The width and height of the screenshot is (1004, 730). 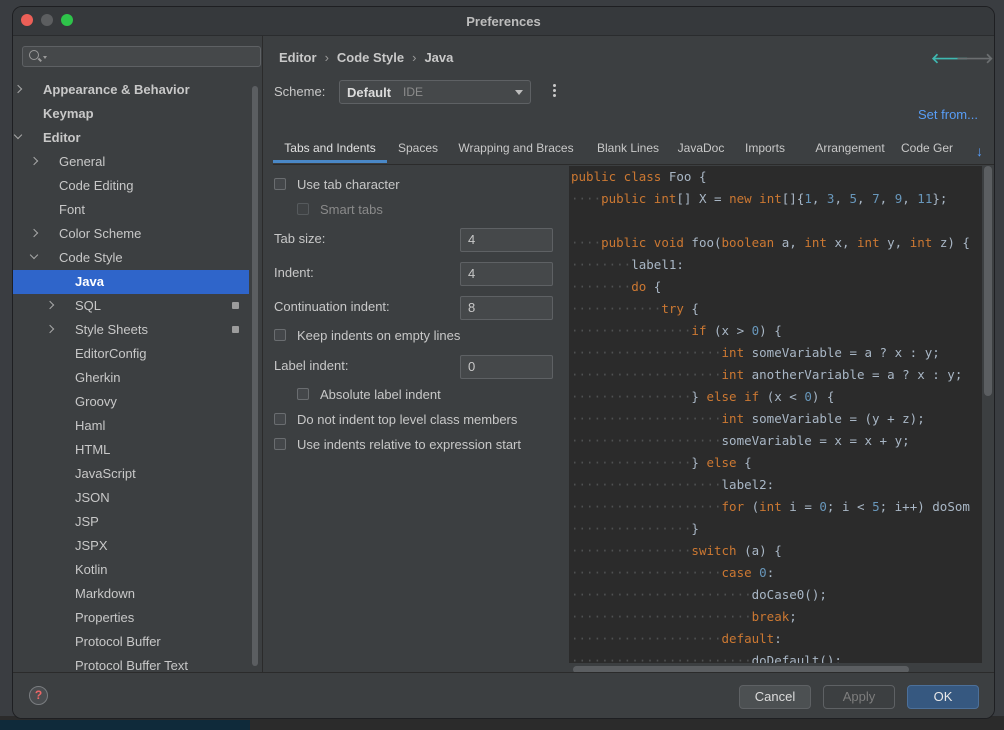 What do you see at coordinates (695, 528) in the screenshot?
I see `code-token: }` at bounding box center [695, 528].